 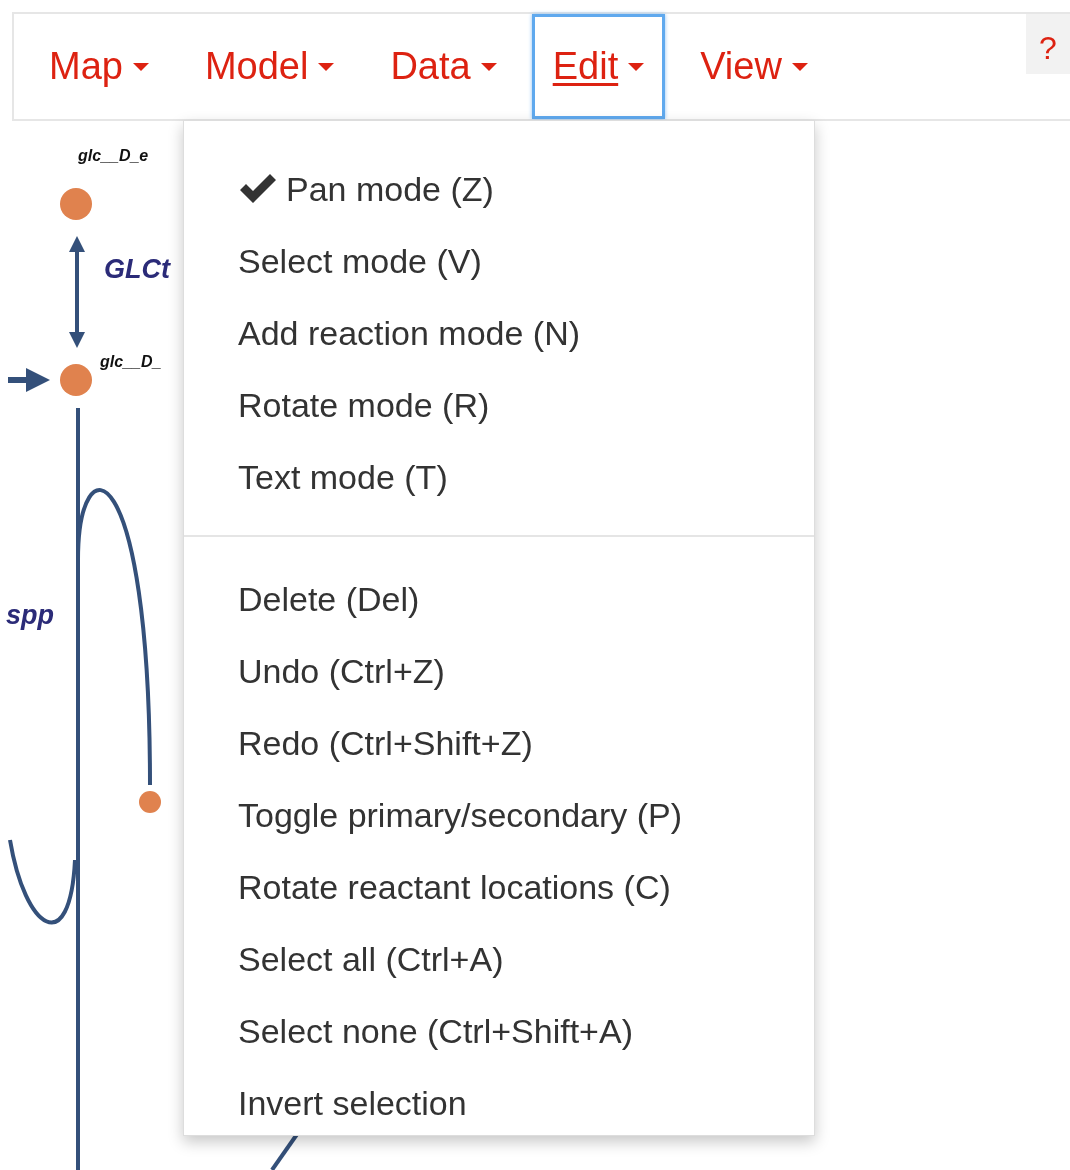 I want to click on menu-item: Rotate mode (R), so click(x=499, y=405).